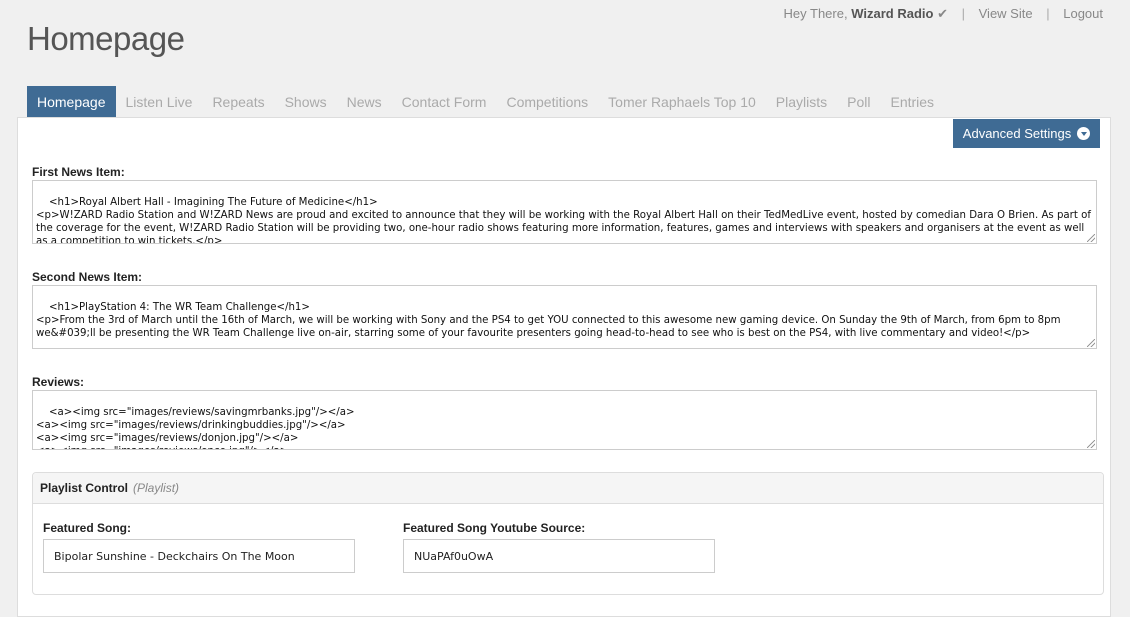 This screenshot has width=1130, height=617. Describe the element at coordinates (71, 101) in the screenshot. I see `tab-homepage: Homepage` at that location.